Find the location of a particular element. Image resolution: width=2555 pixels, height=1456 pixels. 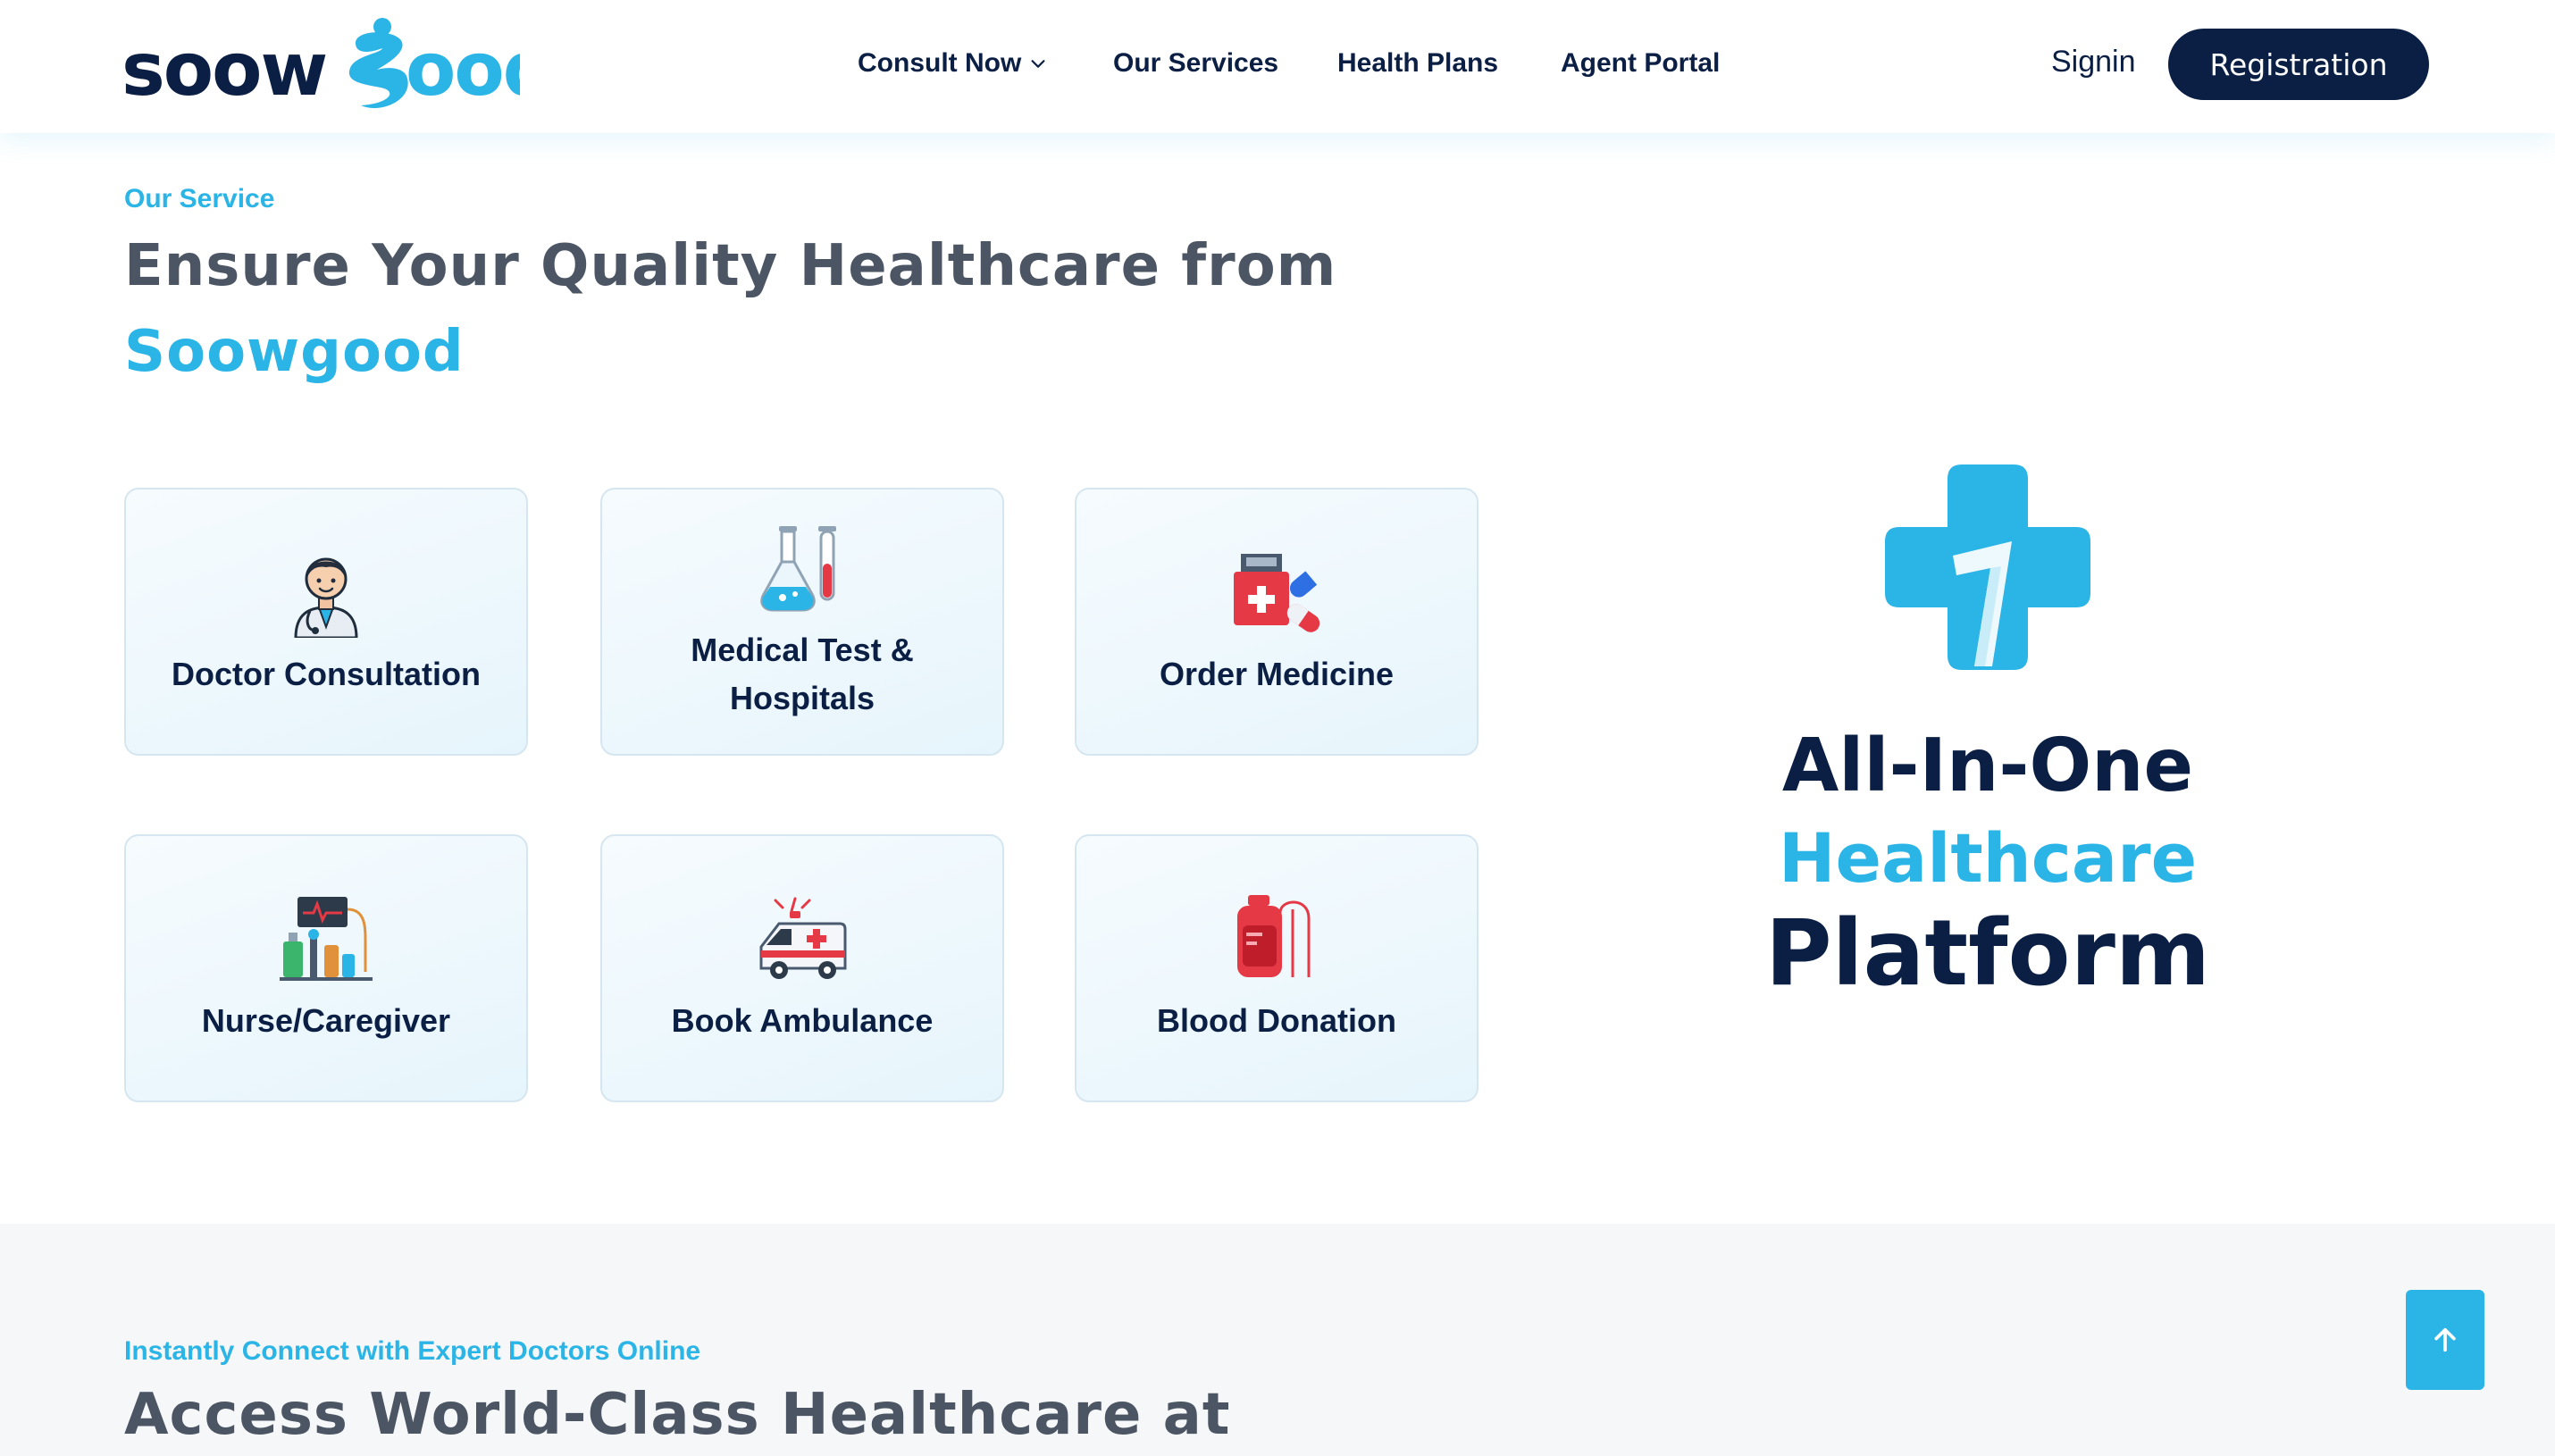

nav-consult-now: Consult Now is located at coordinates (953, 63).